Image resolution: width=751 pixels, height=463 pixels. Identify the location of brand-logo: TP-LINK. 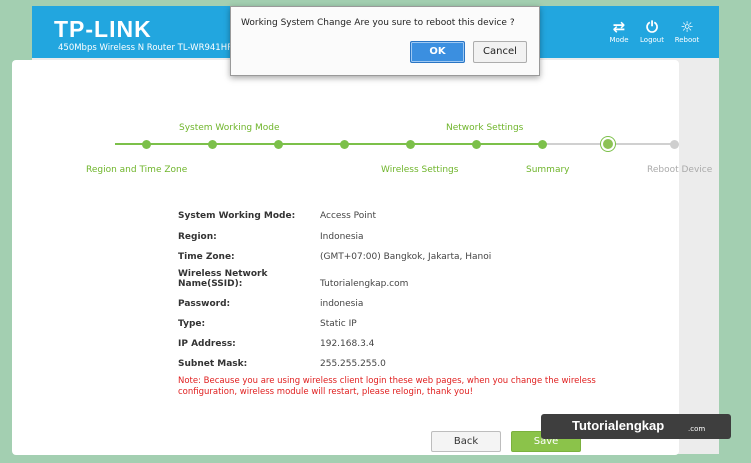
(103, 29).